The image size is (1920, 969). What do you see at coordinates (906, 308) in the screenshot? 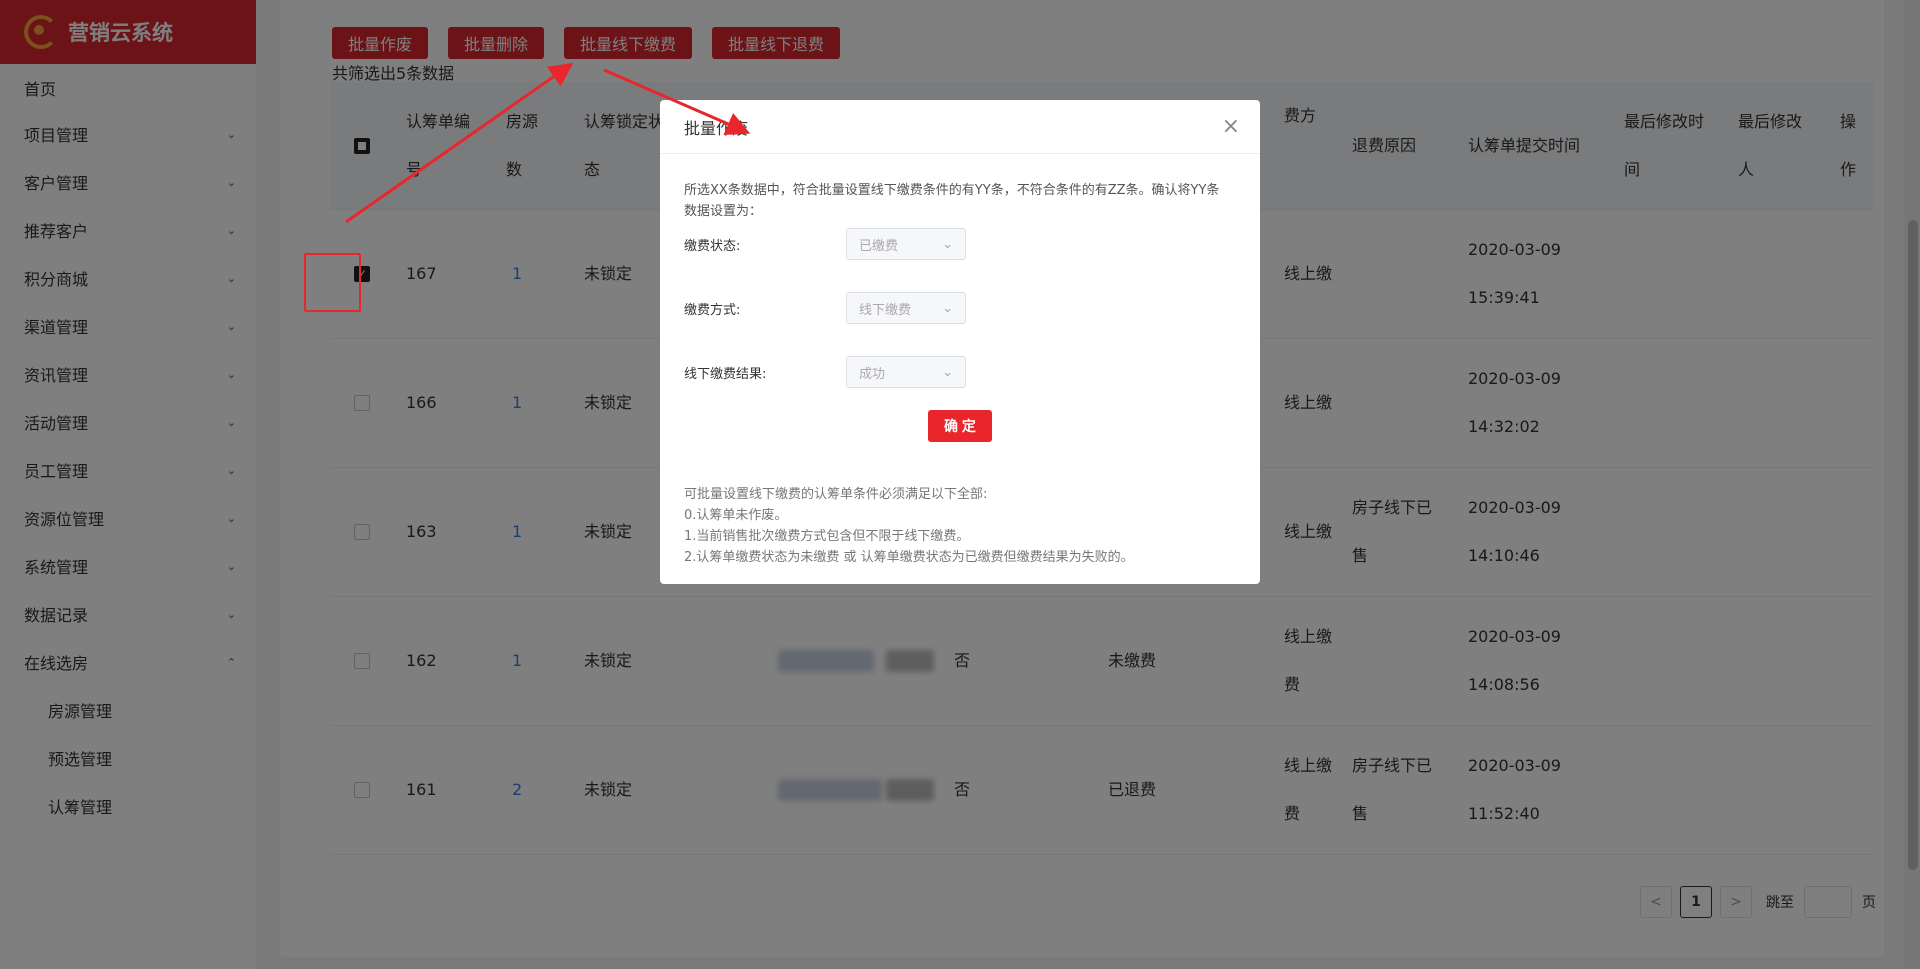
I see `pay-method-select: 线下缴费 ⌄` at bounding box center [906, 308].